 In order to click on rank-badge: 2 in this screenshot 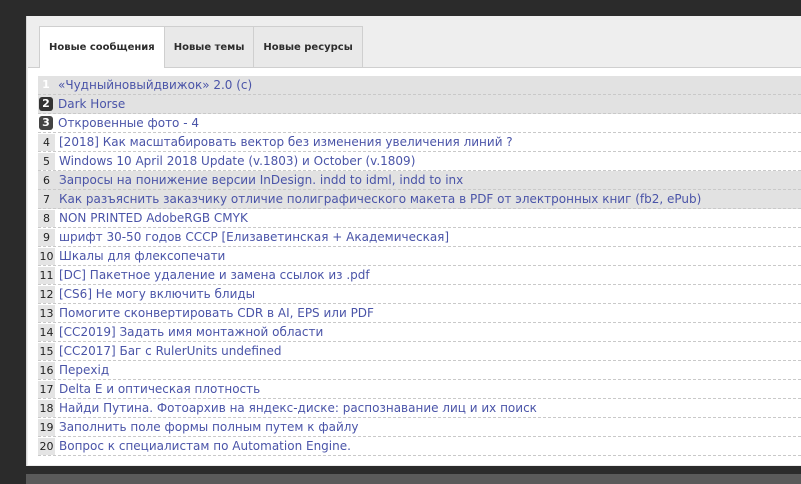, I will do `click(46, 104)`.